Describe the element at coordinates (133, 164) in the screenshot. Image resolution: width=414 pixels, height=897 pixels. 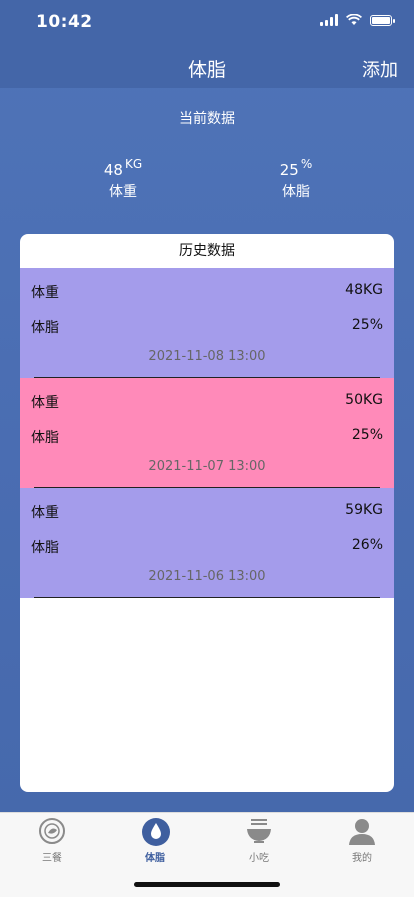
I see `current-weight-unit: KG` at that location.